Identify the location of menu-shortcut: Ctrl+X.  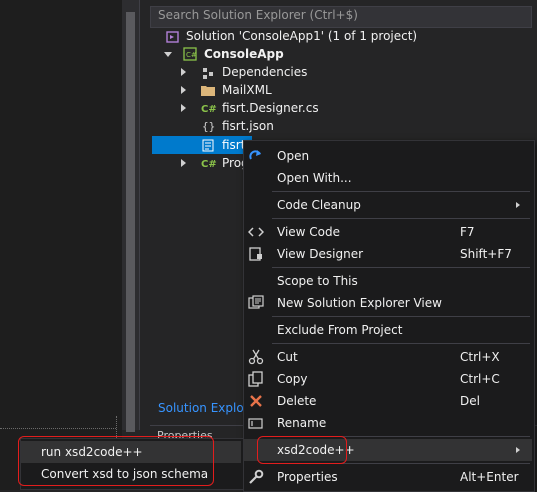
(480, 357).